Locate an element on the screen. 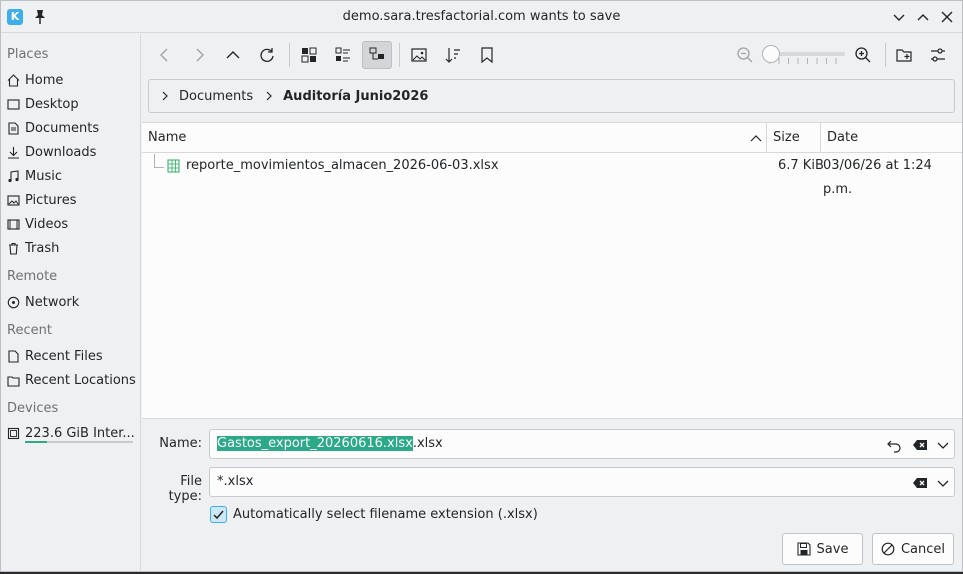 The height and width of the screenshot is (574, 963). sidebar-item-pictures: Pictures is located at coordinates (70, 200).